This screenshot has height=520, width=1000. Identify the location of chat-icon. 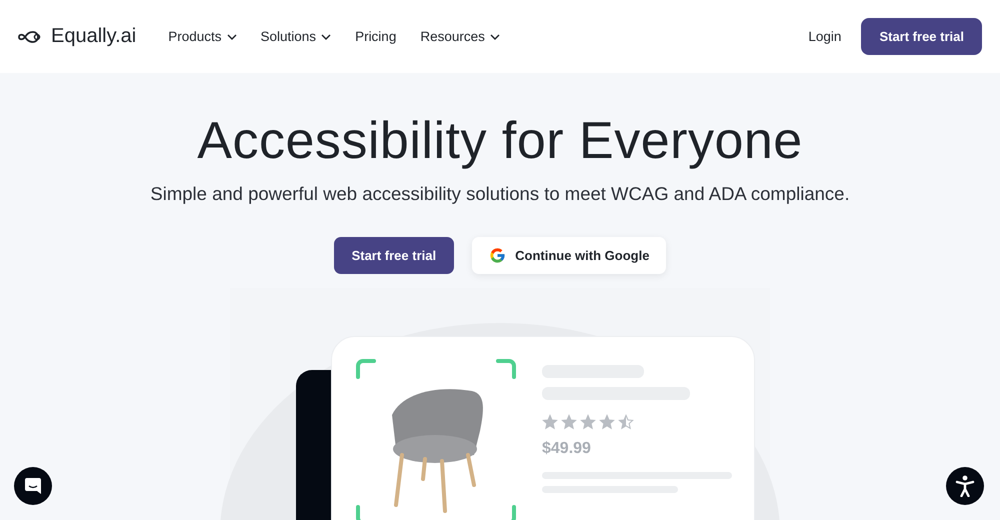
(33, 486).